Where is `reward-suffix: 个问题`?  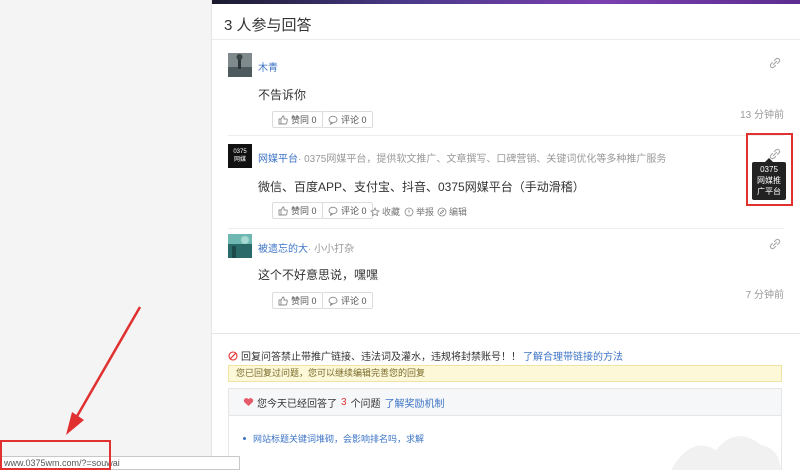 reward-suffix: 个问题 is located at coordinates (365, 404).